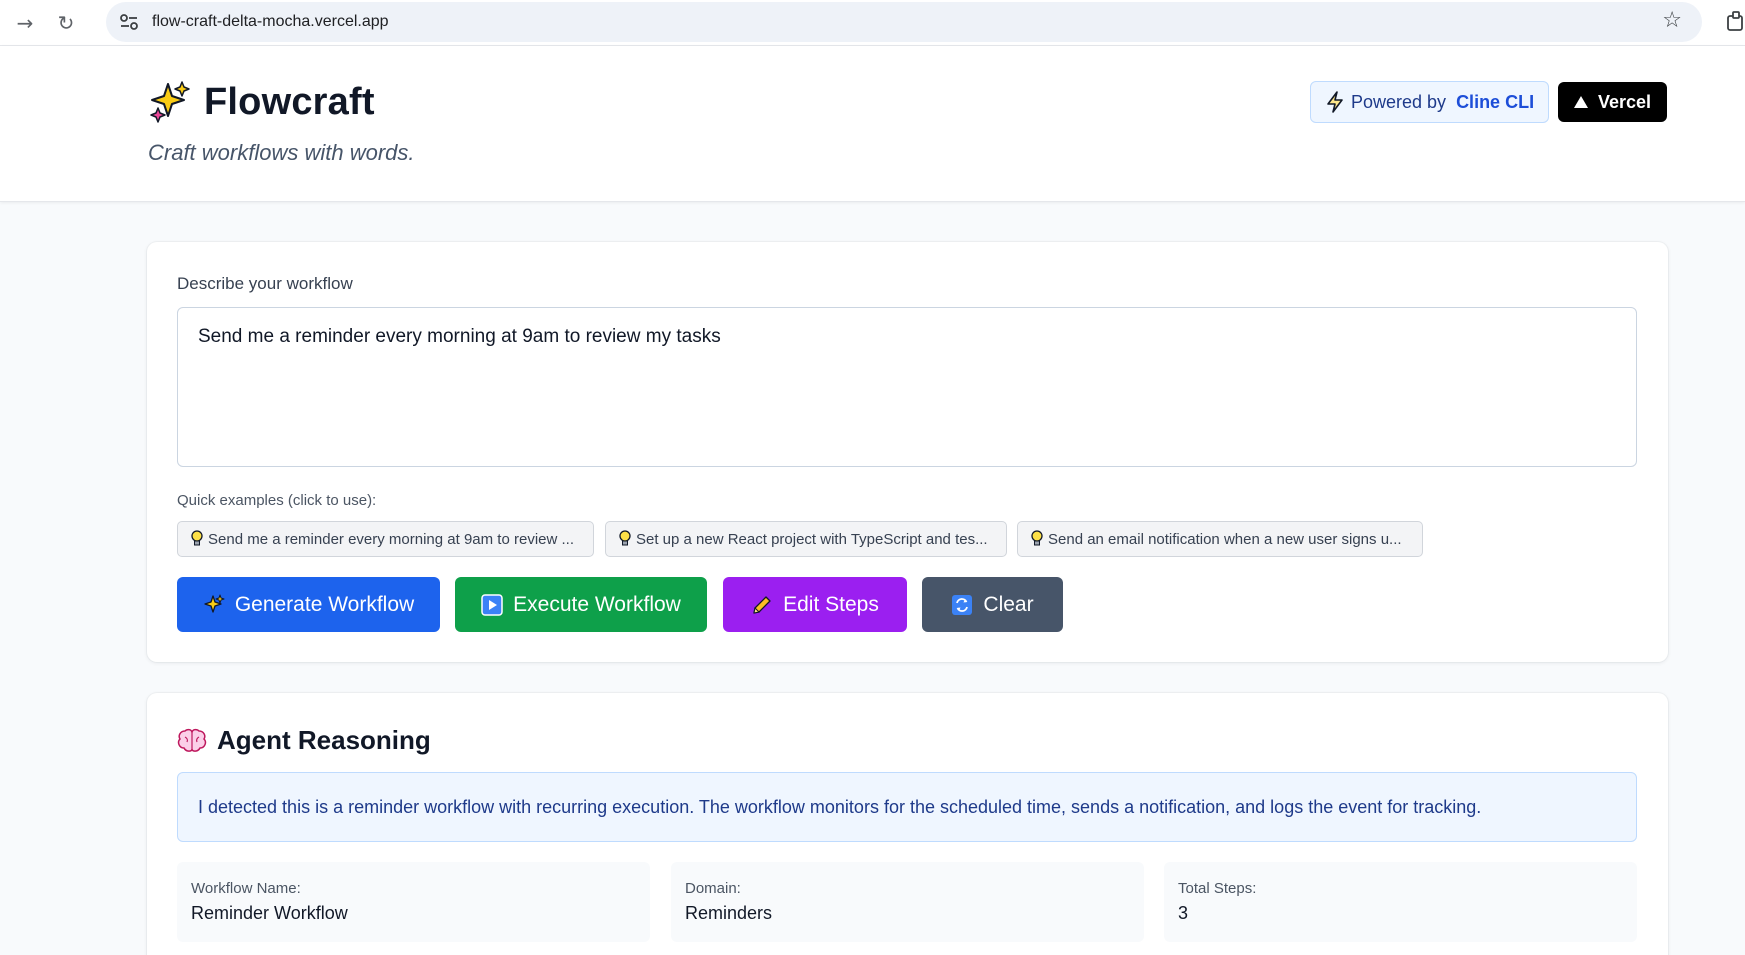 This screenshot has width=1745, height=955. I want to click on edit-steps-label: Edit Steps, so click(831, 604).